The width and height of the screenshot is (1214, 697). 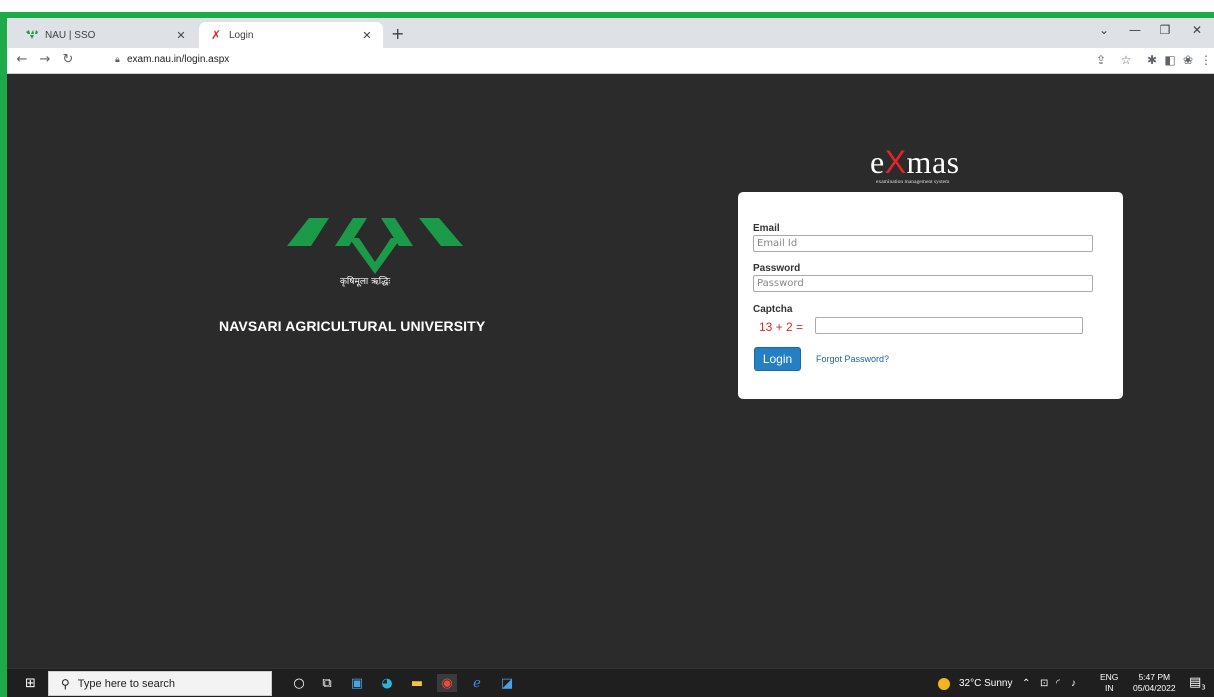 I want to click on address-bar: exam.nau.in/login.aspx, so click(x=178, y=59).